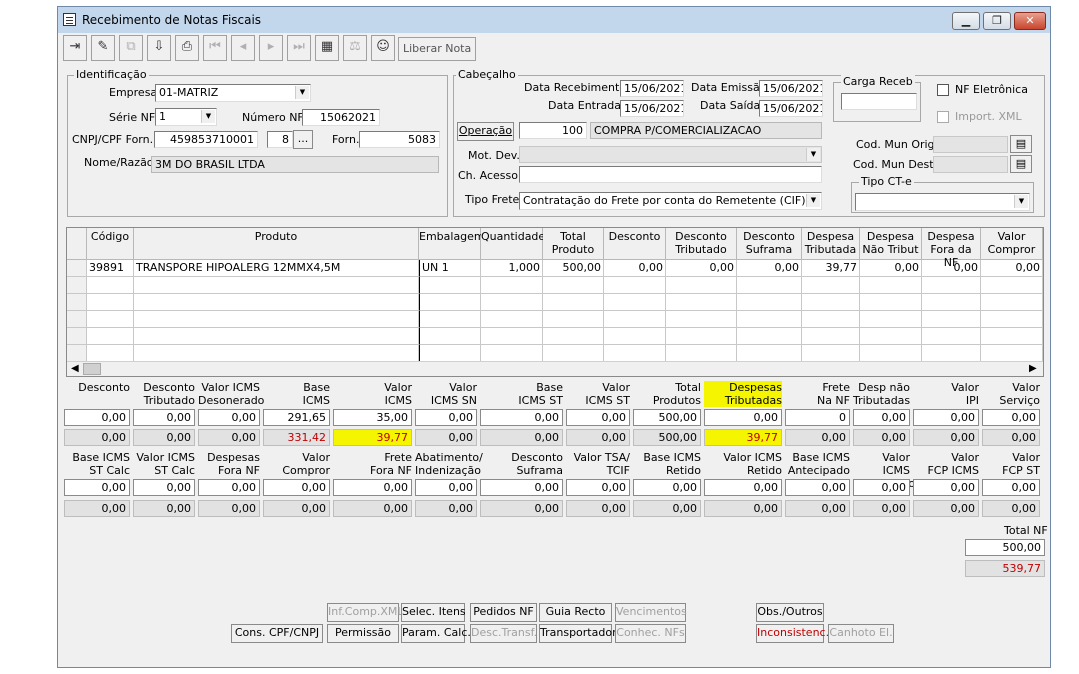 The width and height of the screenshot is (1079, 674). What do you see at coordinates (970, 164) in the screenshot?
I see `mun-dest-input` at bounding box center [970, 164].